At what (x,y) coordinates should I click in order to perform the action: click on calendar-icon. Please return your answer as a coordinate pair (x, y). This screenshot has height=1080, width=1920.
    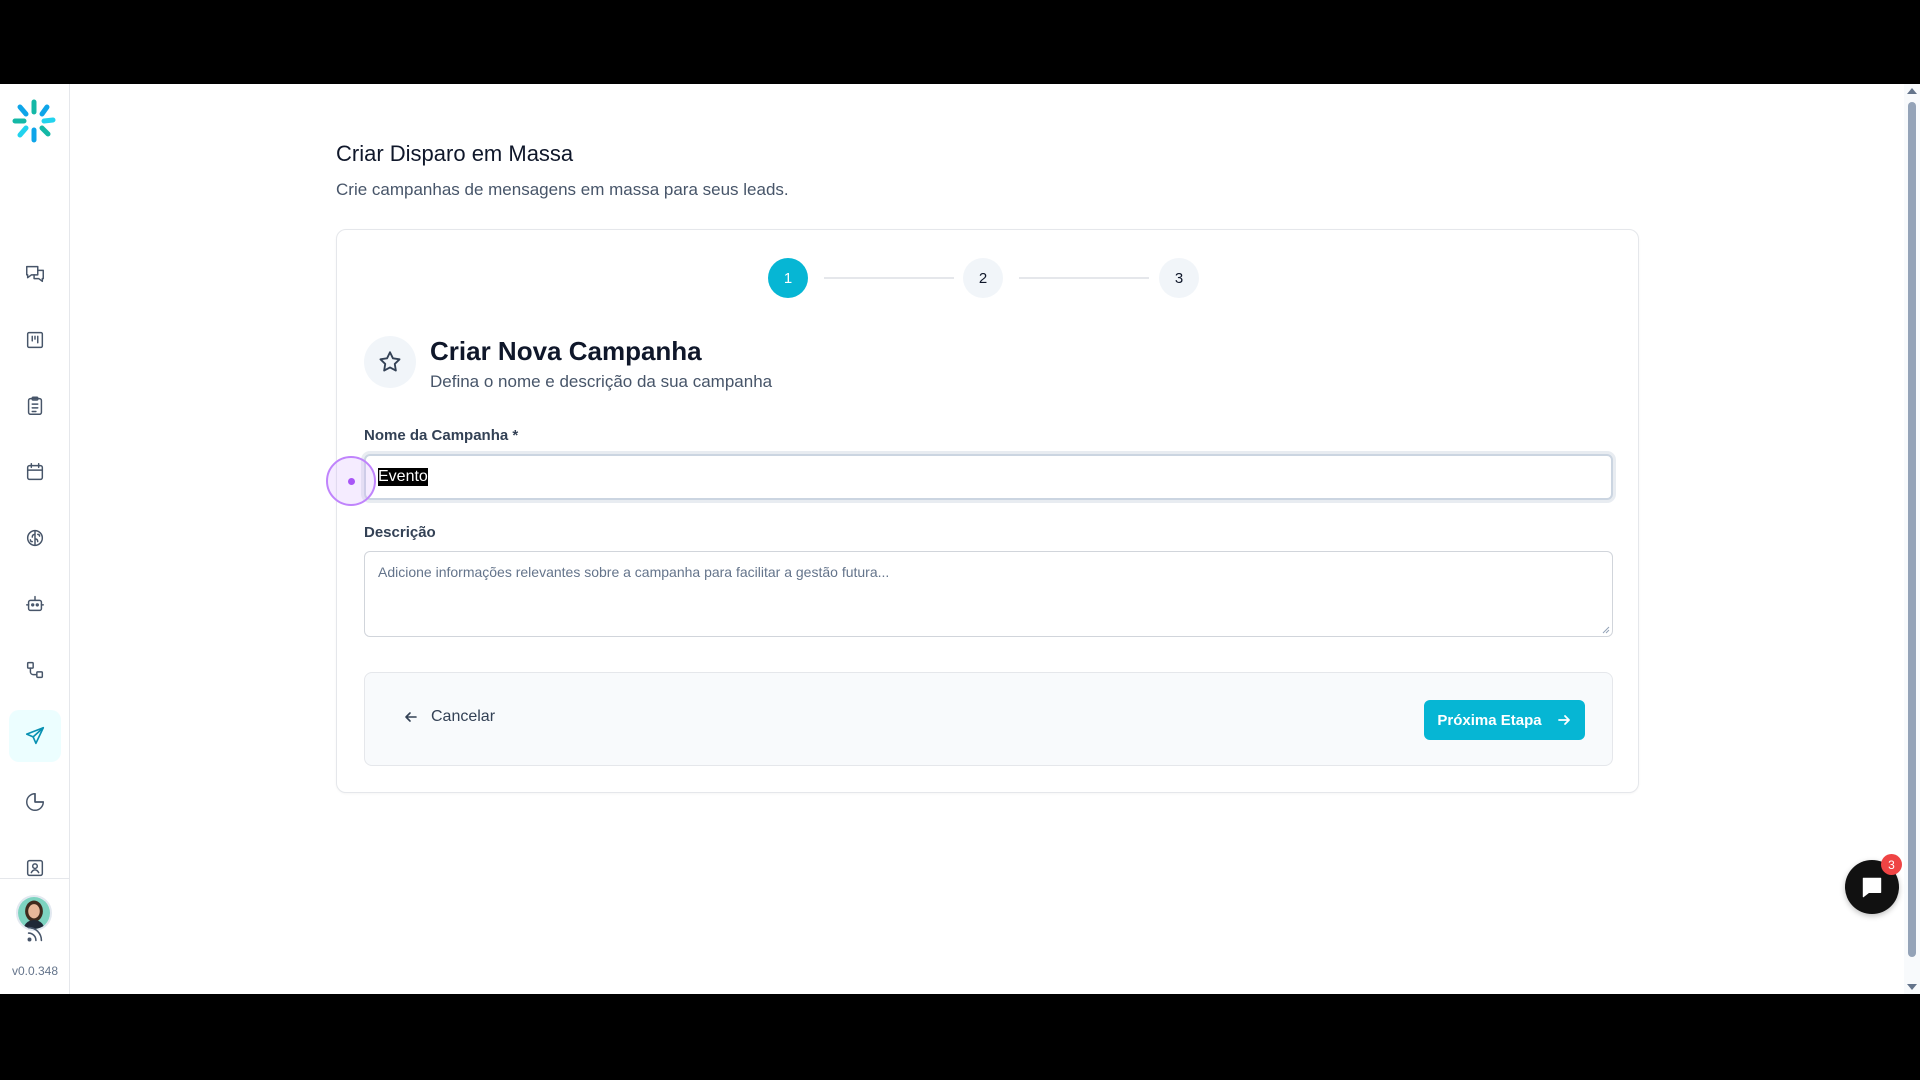
    Looking at the image, I should click on (35, 472).